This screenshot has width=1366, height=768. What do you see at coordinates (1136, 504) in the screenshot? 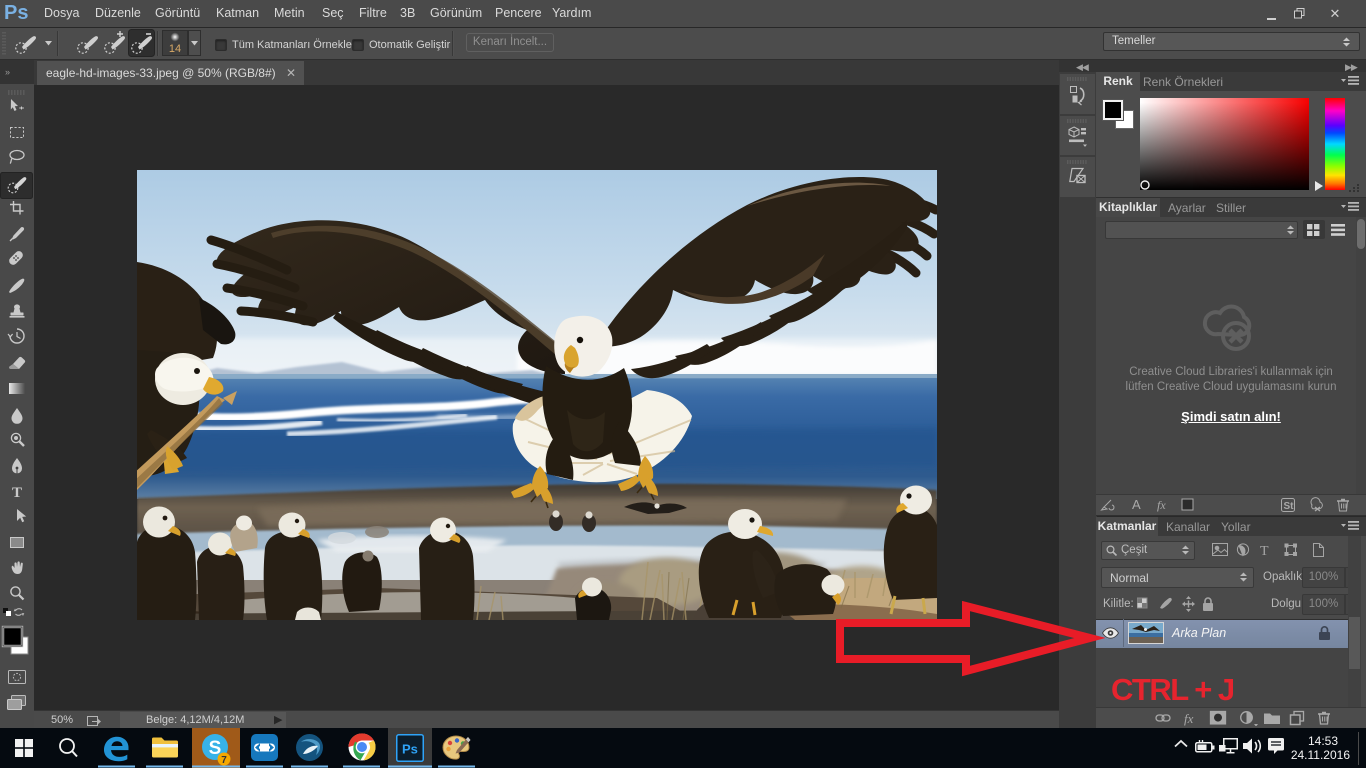
I see `svg-text: A` at bounding box center [1136, 504].